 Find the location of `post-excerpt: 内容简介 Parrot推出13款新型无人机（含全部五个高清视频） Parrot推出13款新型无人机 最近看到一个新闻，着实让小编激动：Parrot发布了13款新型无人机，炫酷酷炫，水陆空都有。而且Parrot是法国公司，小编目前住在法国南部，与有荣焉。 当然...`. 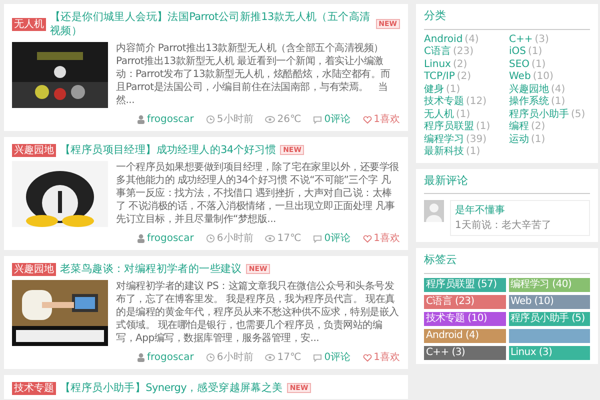

post-excerpt: 内容简介 Parrot推出13款新型无人机（含全部五个高清视频） Parrot推出13款新型无人机 最近看到一个新闻，着实让小编激动：Parrot发布了13款新型无人机，炫酷酷炫，水陆空都有。而且Parrot是法国公司，小编目前住在法国南部，与有荣焉。 当然... is located at coordinates (254, 74).